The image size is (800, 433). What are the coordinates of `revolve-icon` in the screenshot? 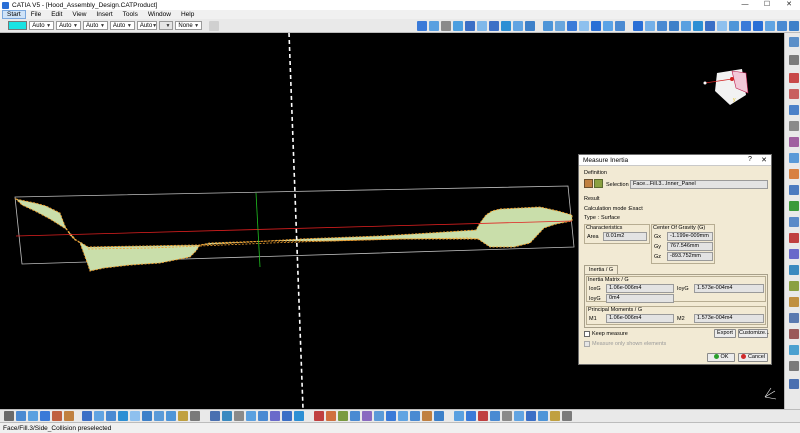 It's located at (560, 25).